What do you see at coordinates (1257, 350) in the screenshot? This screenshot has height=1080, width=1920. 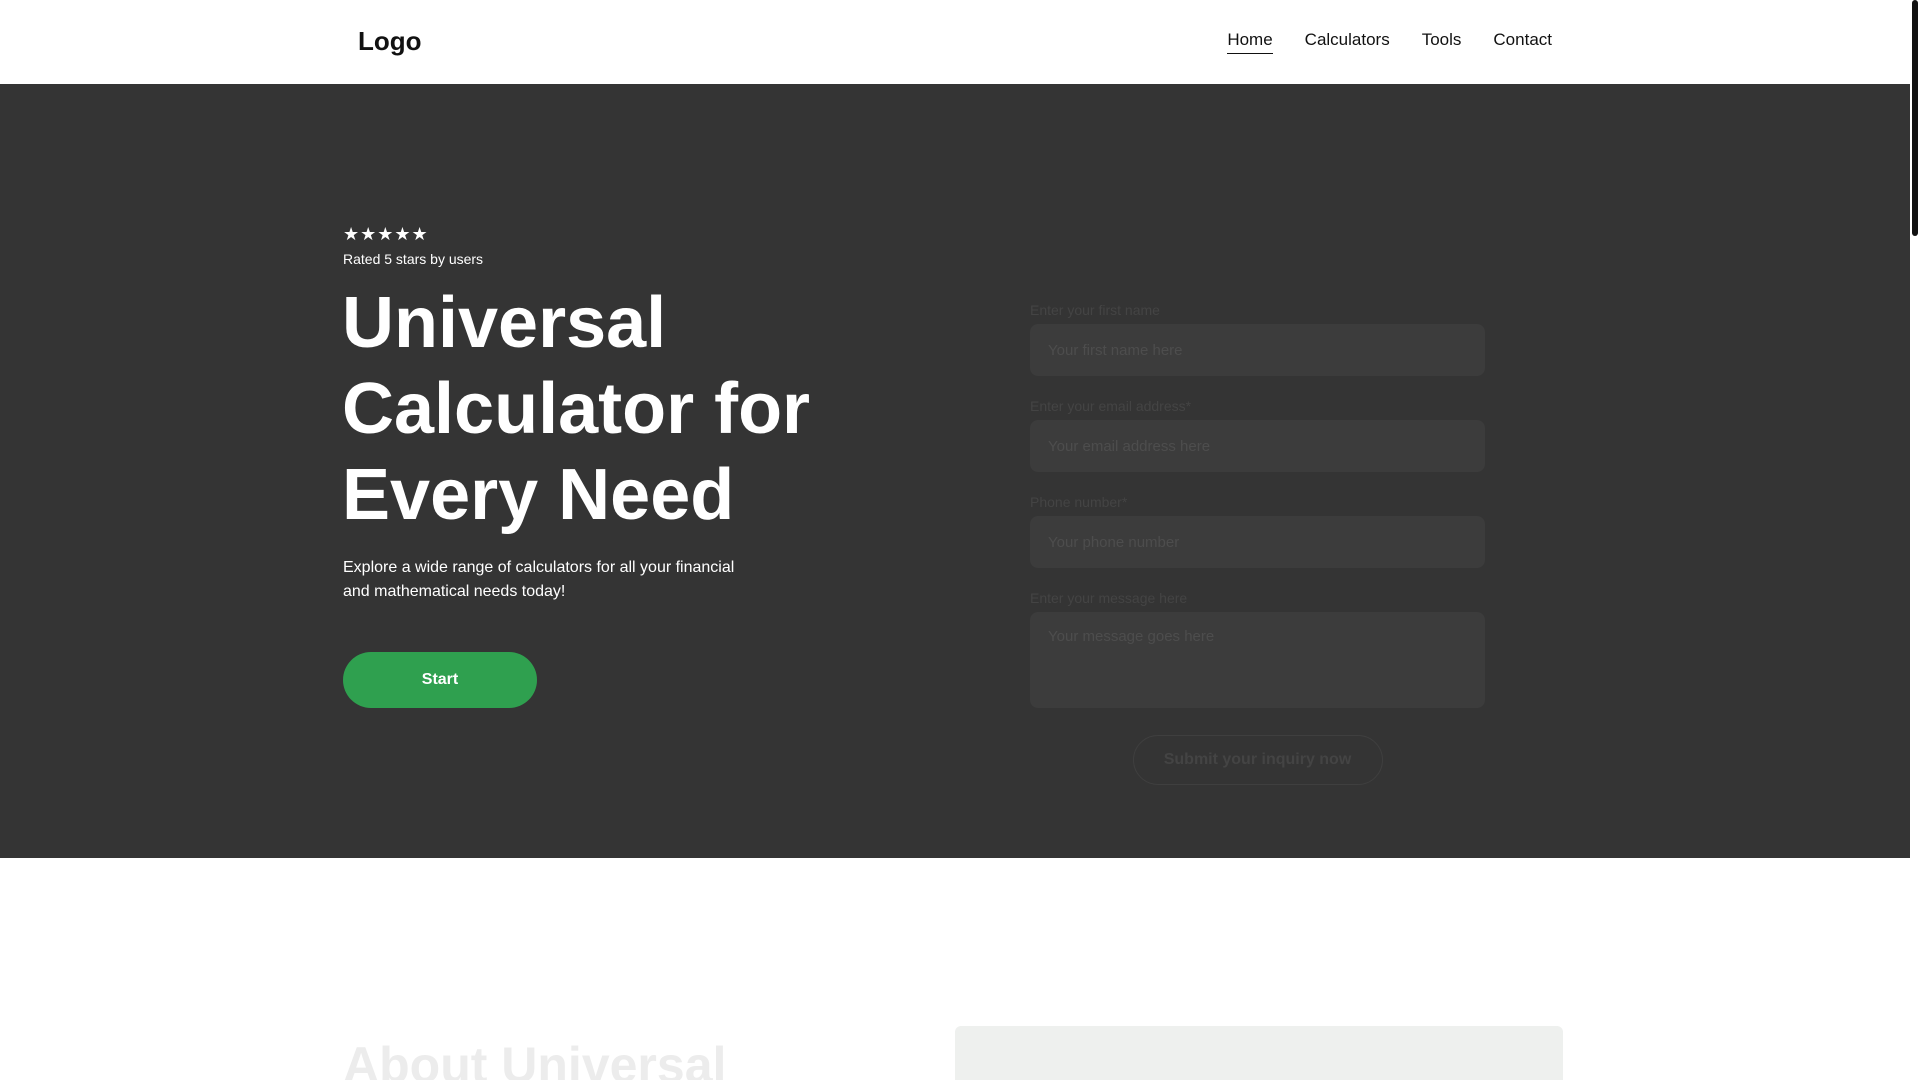 I see `first-name-input` at bounding box center [1257, 350].